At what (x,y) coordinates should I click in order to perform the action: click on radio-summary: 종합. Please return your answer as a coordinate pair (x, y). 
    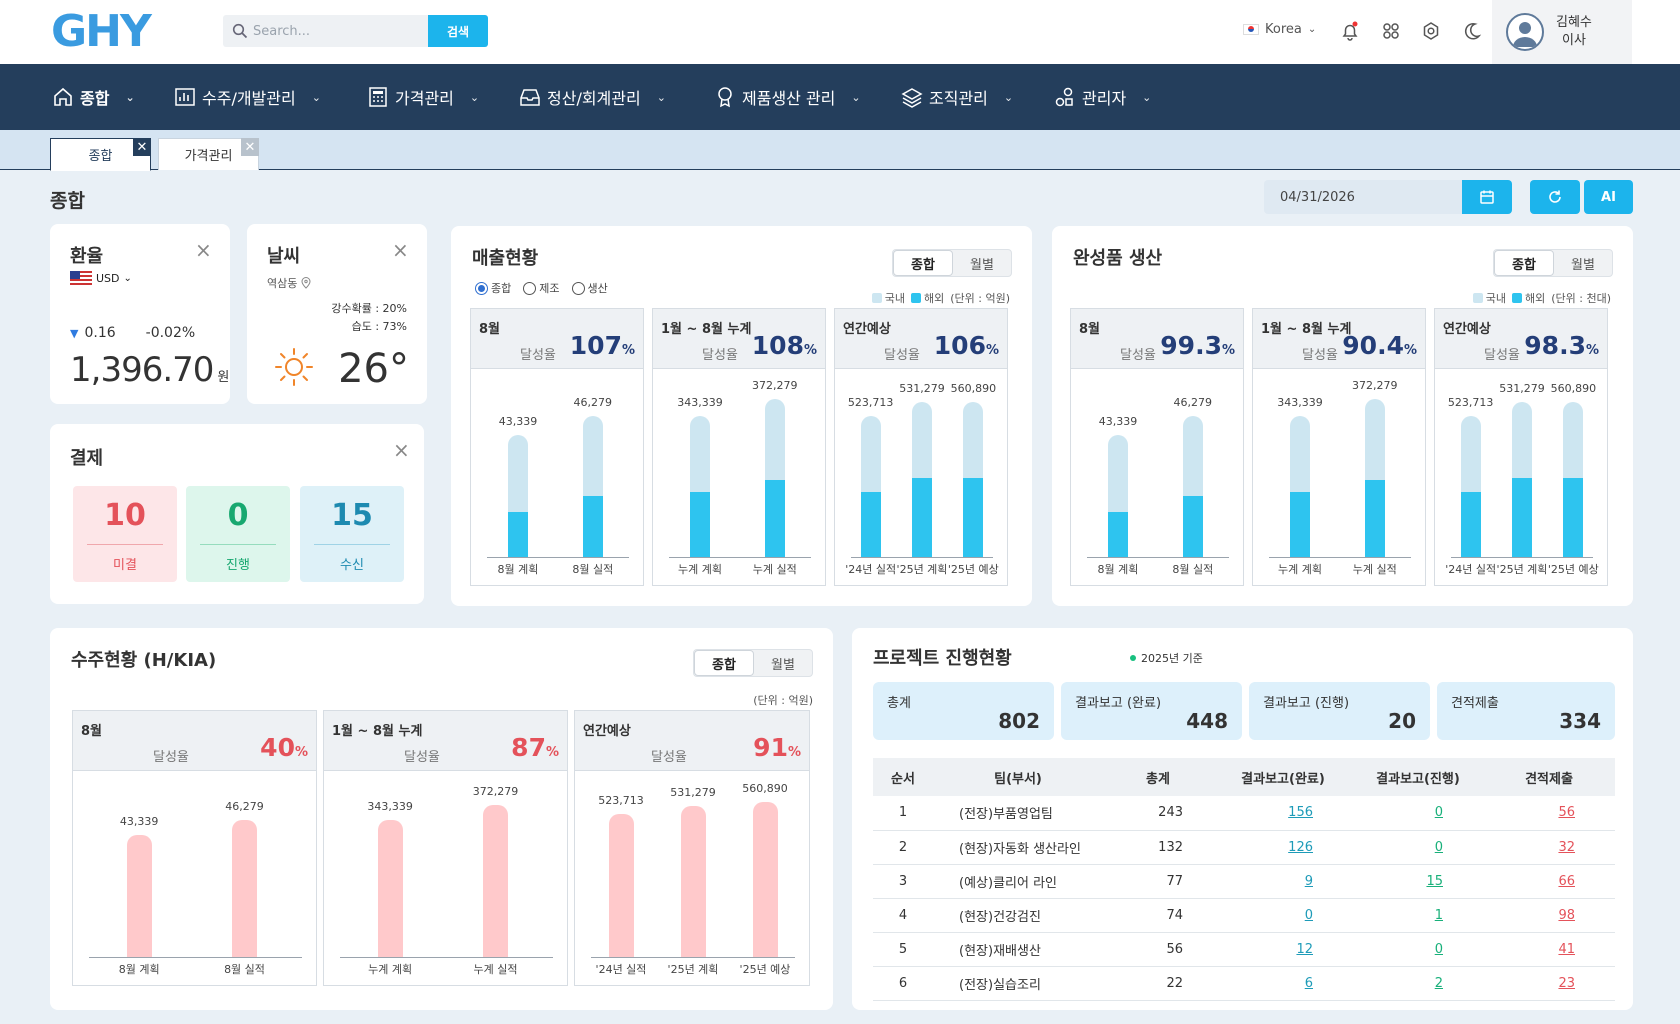
    Looking at the image, I should click on (493, 288).